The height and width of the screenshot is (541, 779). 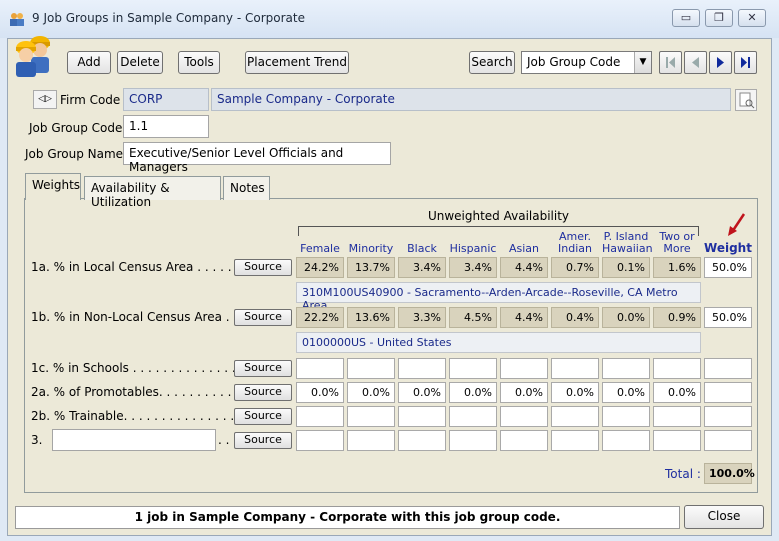 I want to click on job-group-code-label: Job Group Code, so click(x=76, y=128).